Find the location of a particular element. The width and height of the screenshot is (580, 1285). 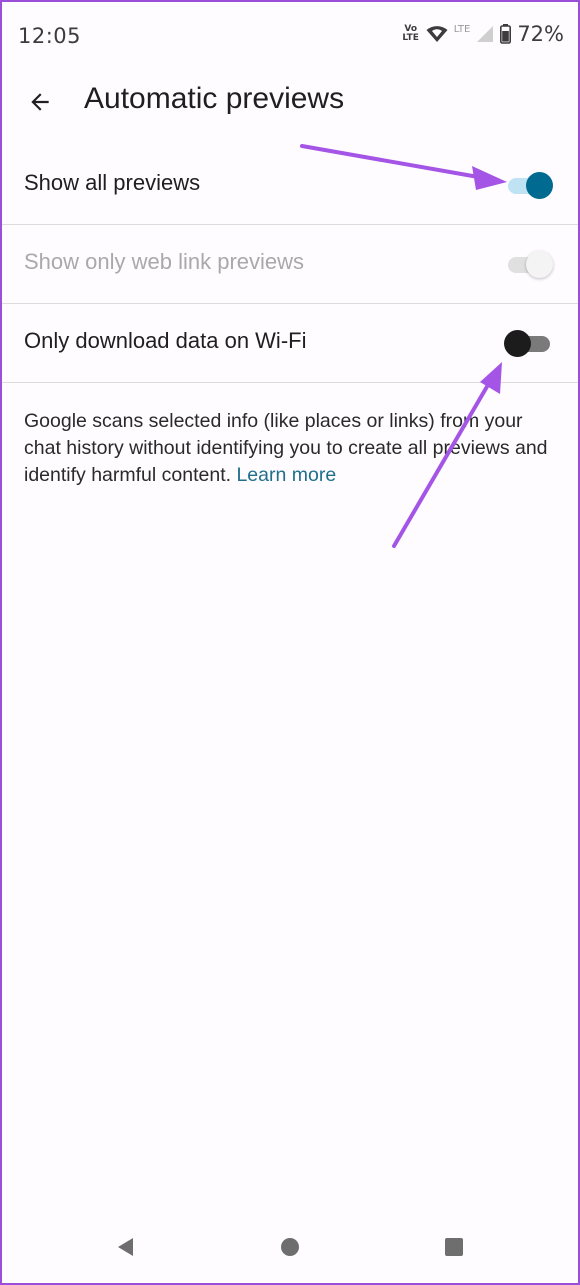

circle-home-icon is located at coordinates (290, 1247).